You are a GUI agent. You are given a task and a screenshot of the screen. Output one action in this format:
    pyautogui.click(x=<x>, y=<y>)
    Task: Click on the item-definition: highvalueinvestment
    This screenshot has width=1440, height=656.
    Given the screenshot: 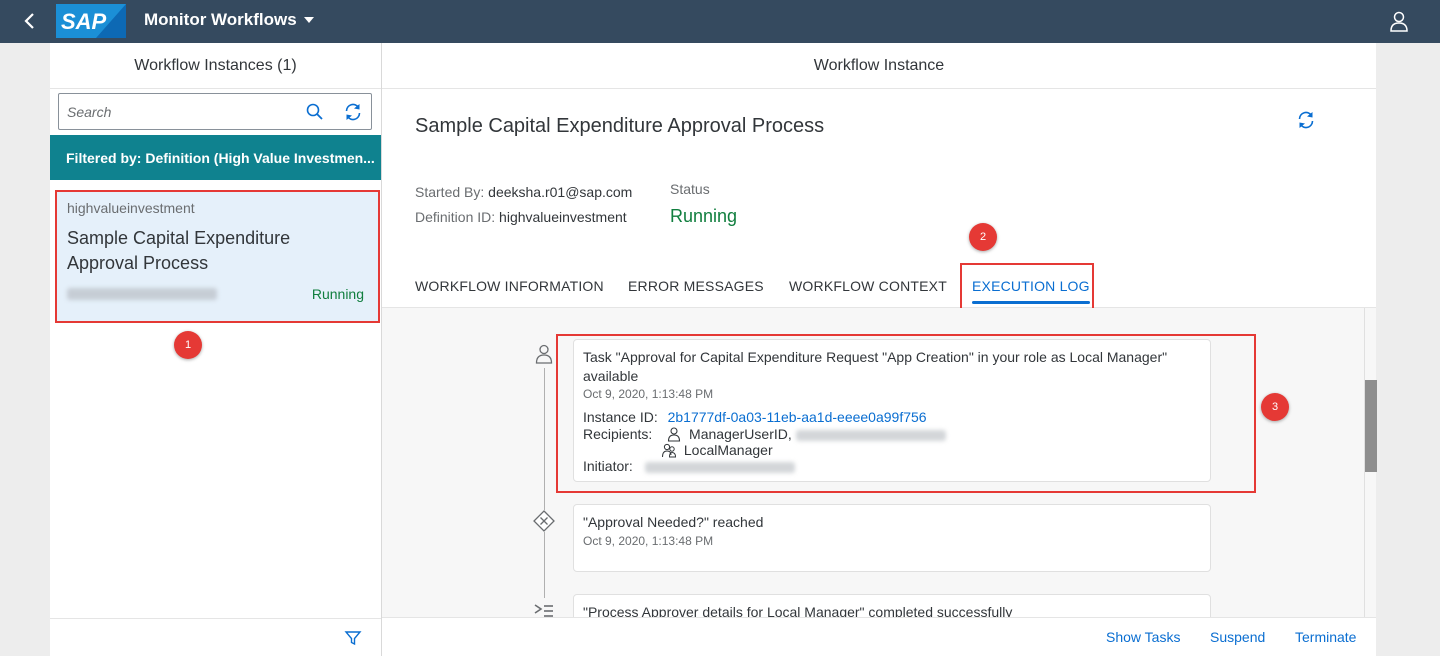 What is the action you would take?
    pyautogui.click(x=131, y=208)
    